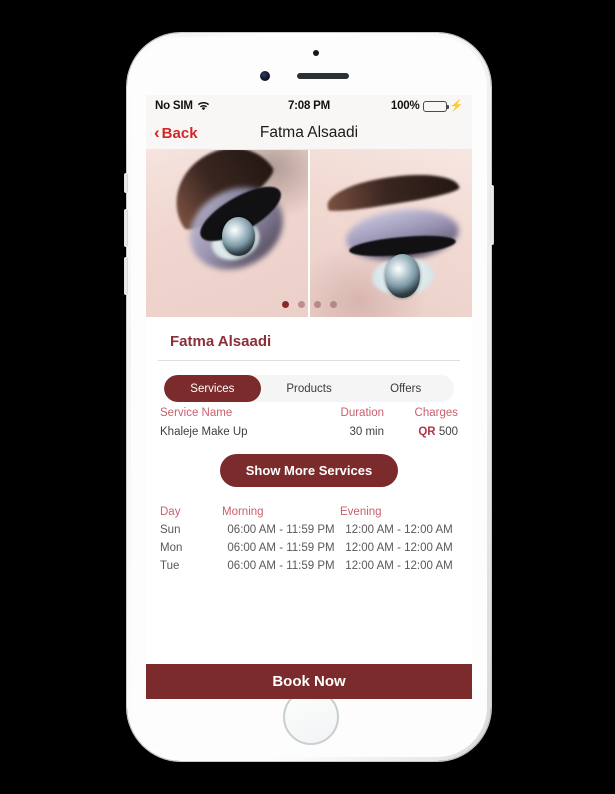  I want to click on currency-label: QR, so click(427, 432).